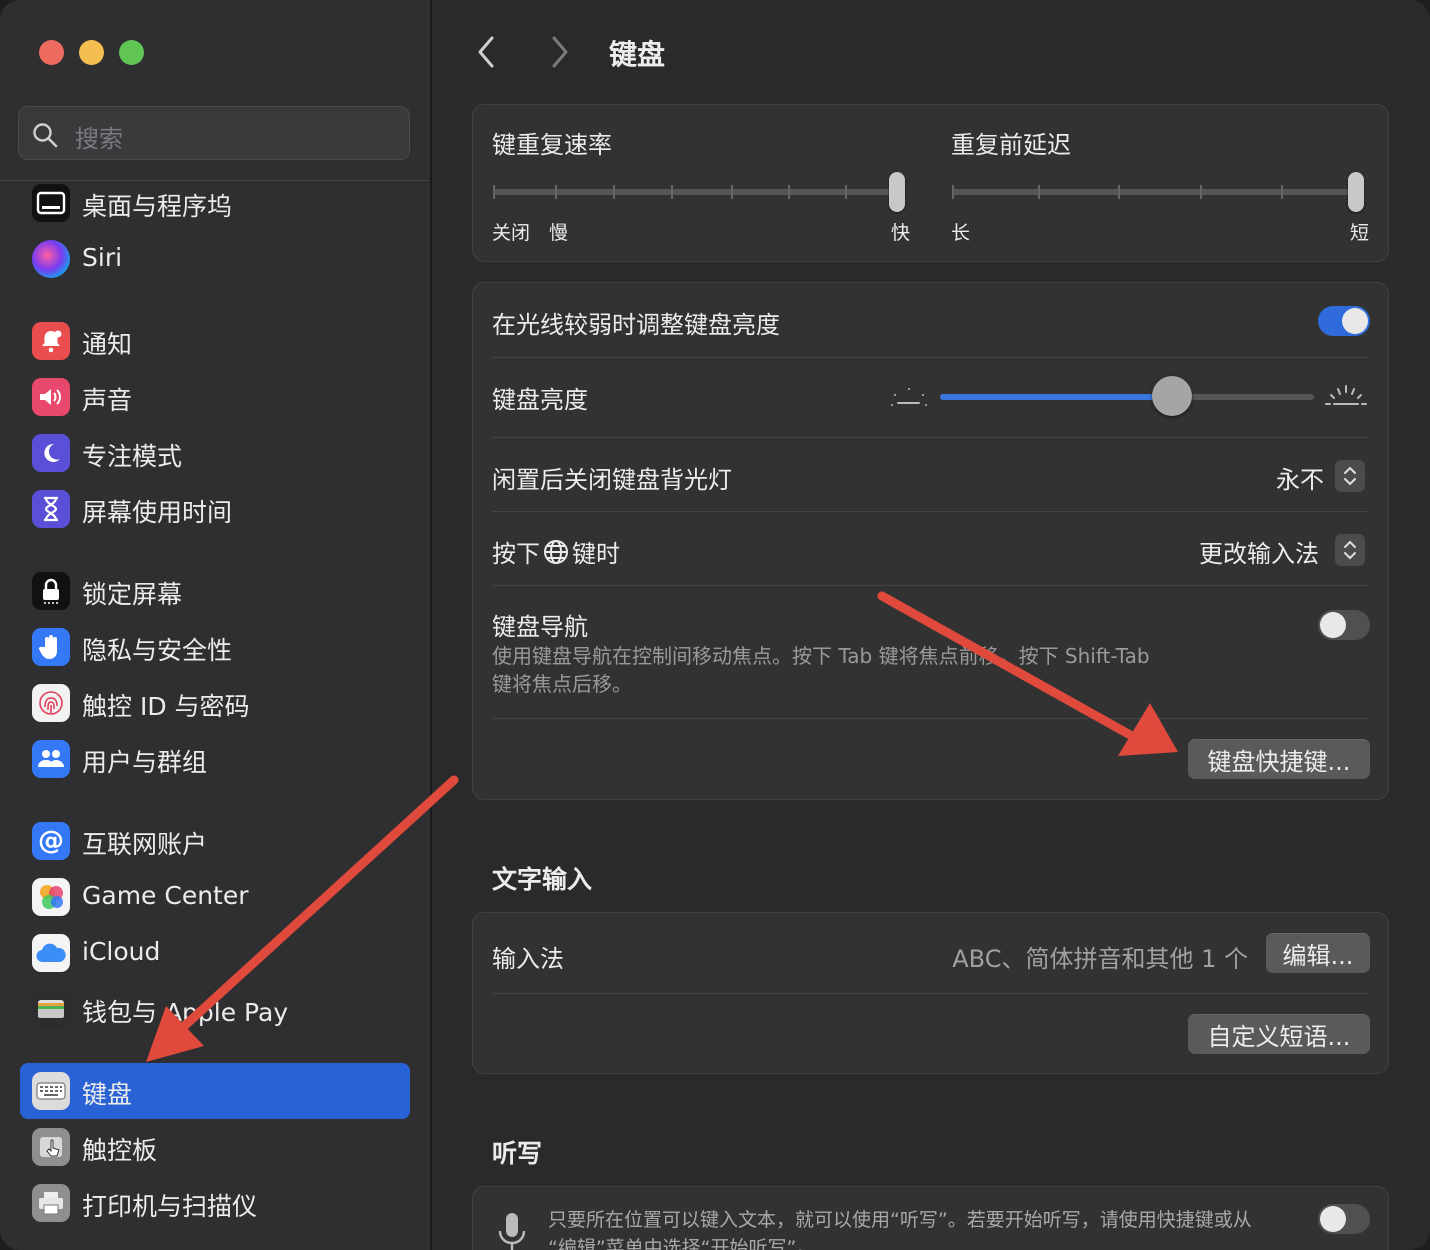 This screenshot has width=1430, height=1250. Describe the element at coordinates (487, 52) in the screenshot. I see `back-chevron-icon` at that location.